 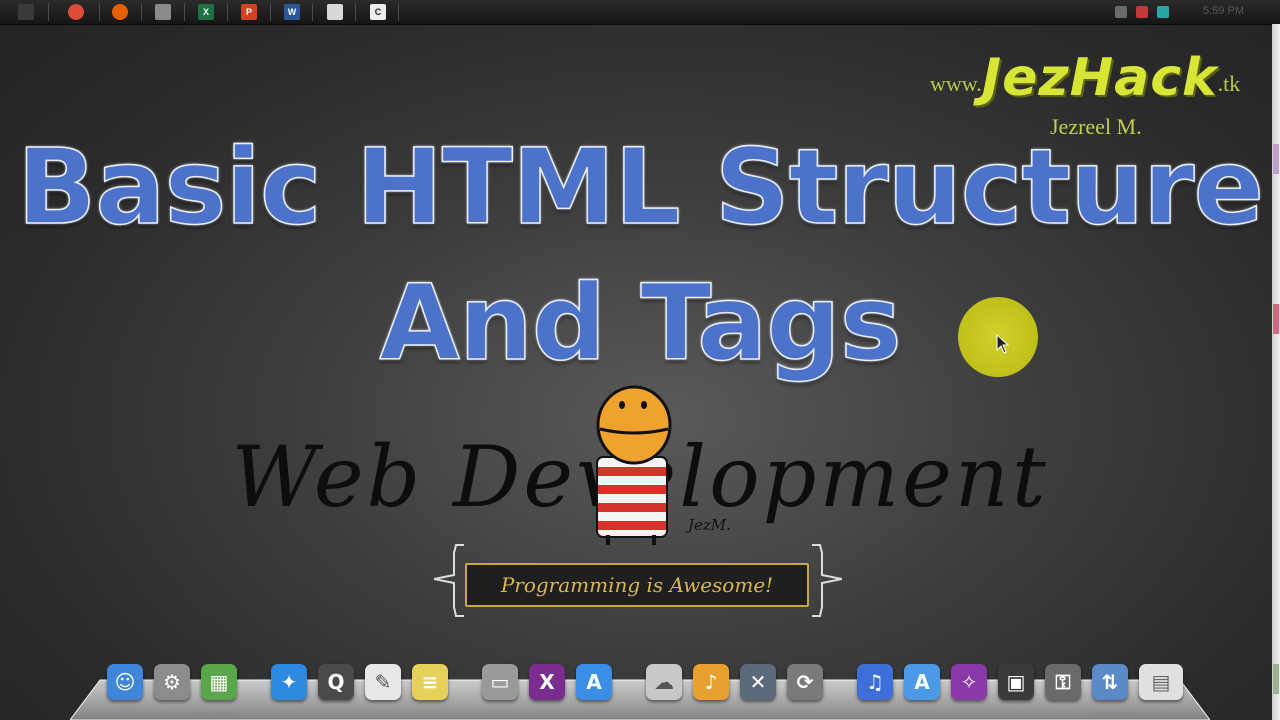 What do you see at coordinates (249, 12) in the screenshot?
I see `powerpoint-icon: P` at bounding box center [249, 12].